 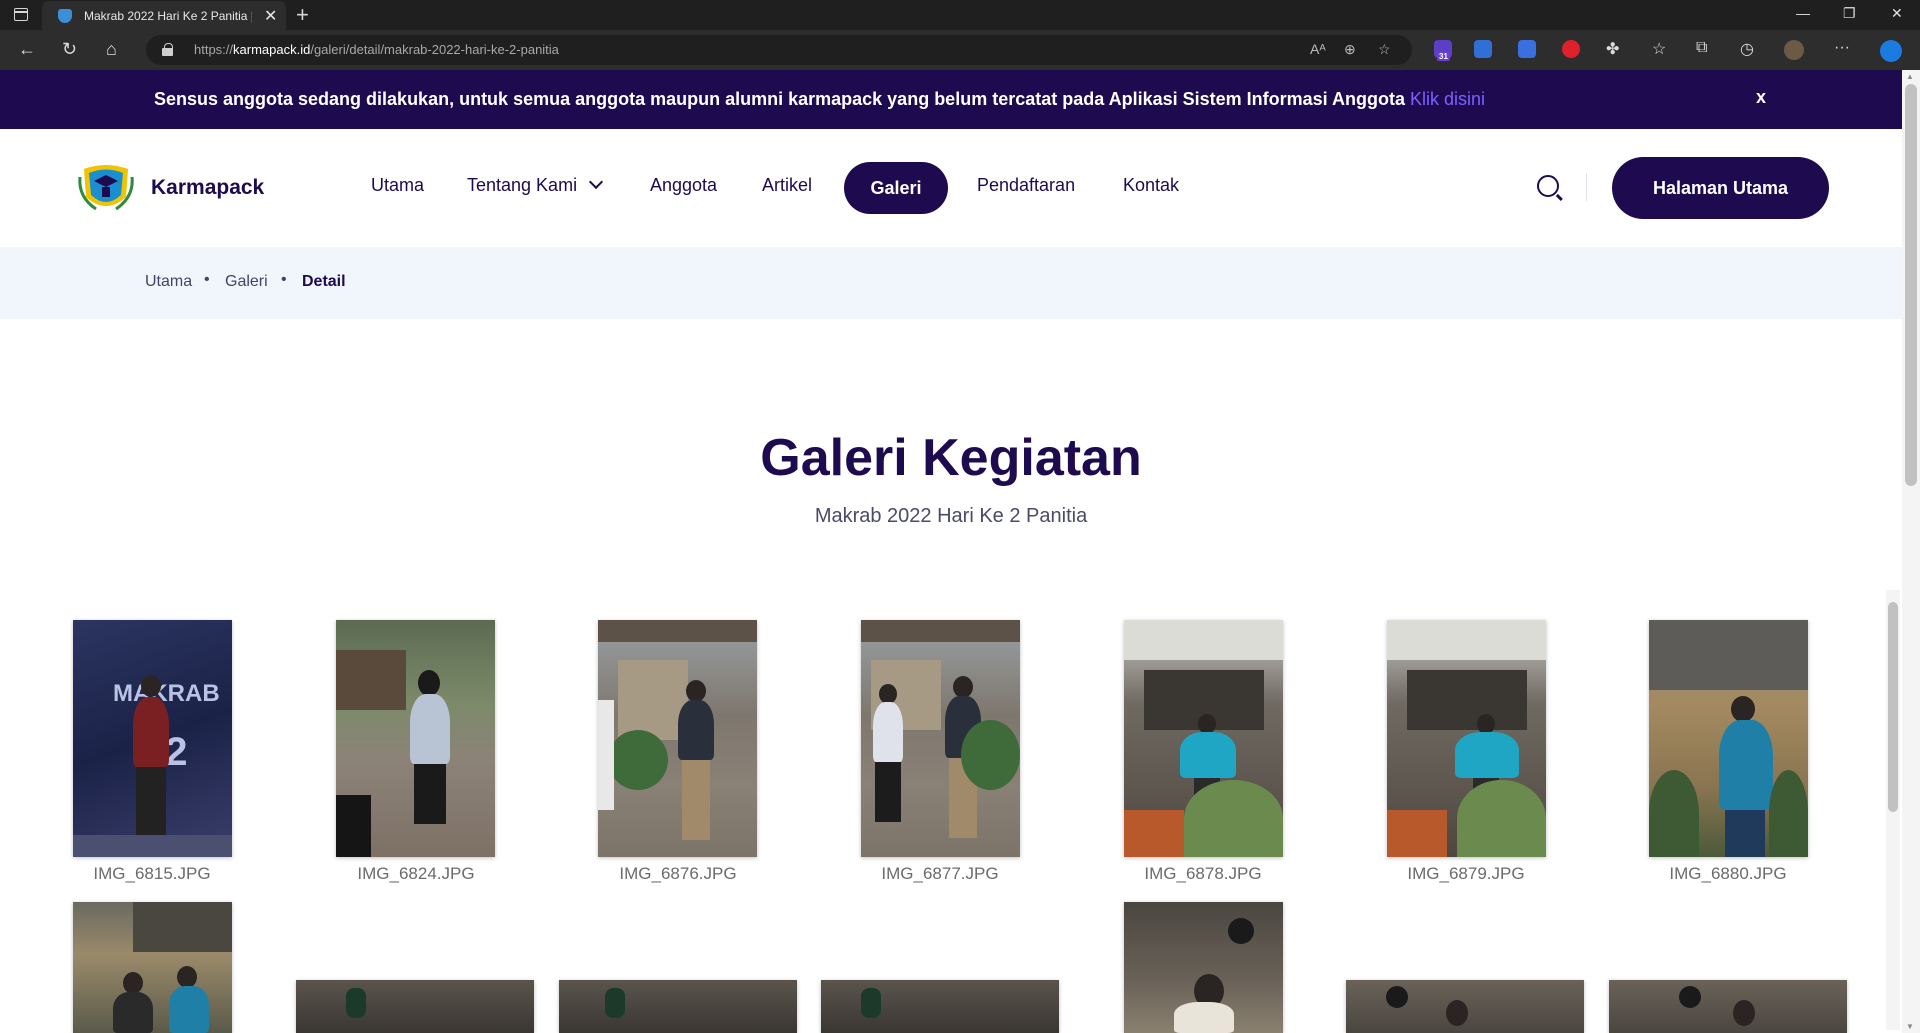 I want to click on extension-badge: 31, so click(x=1443, y=56).